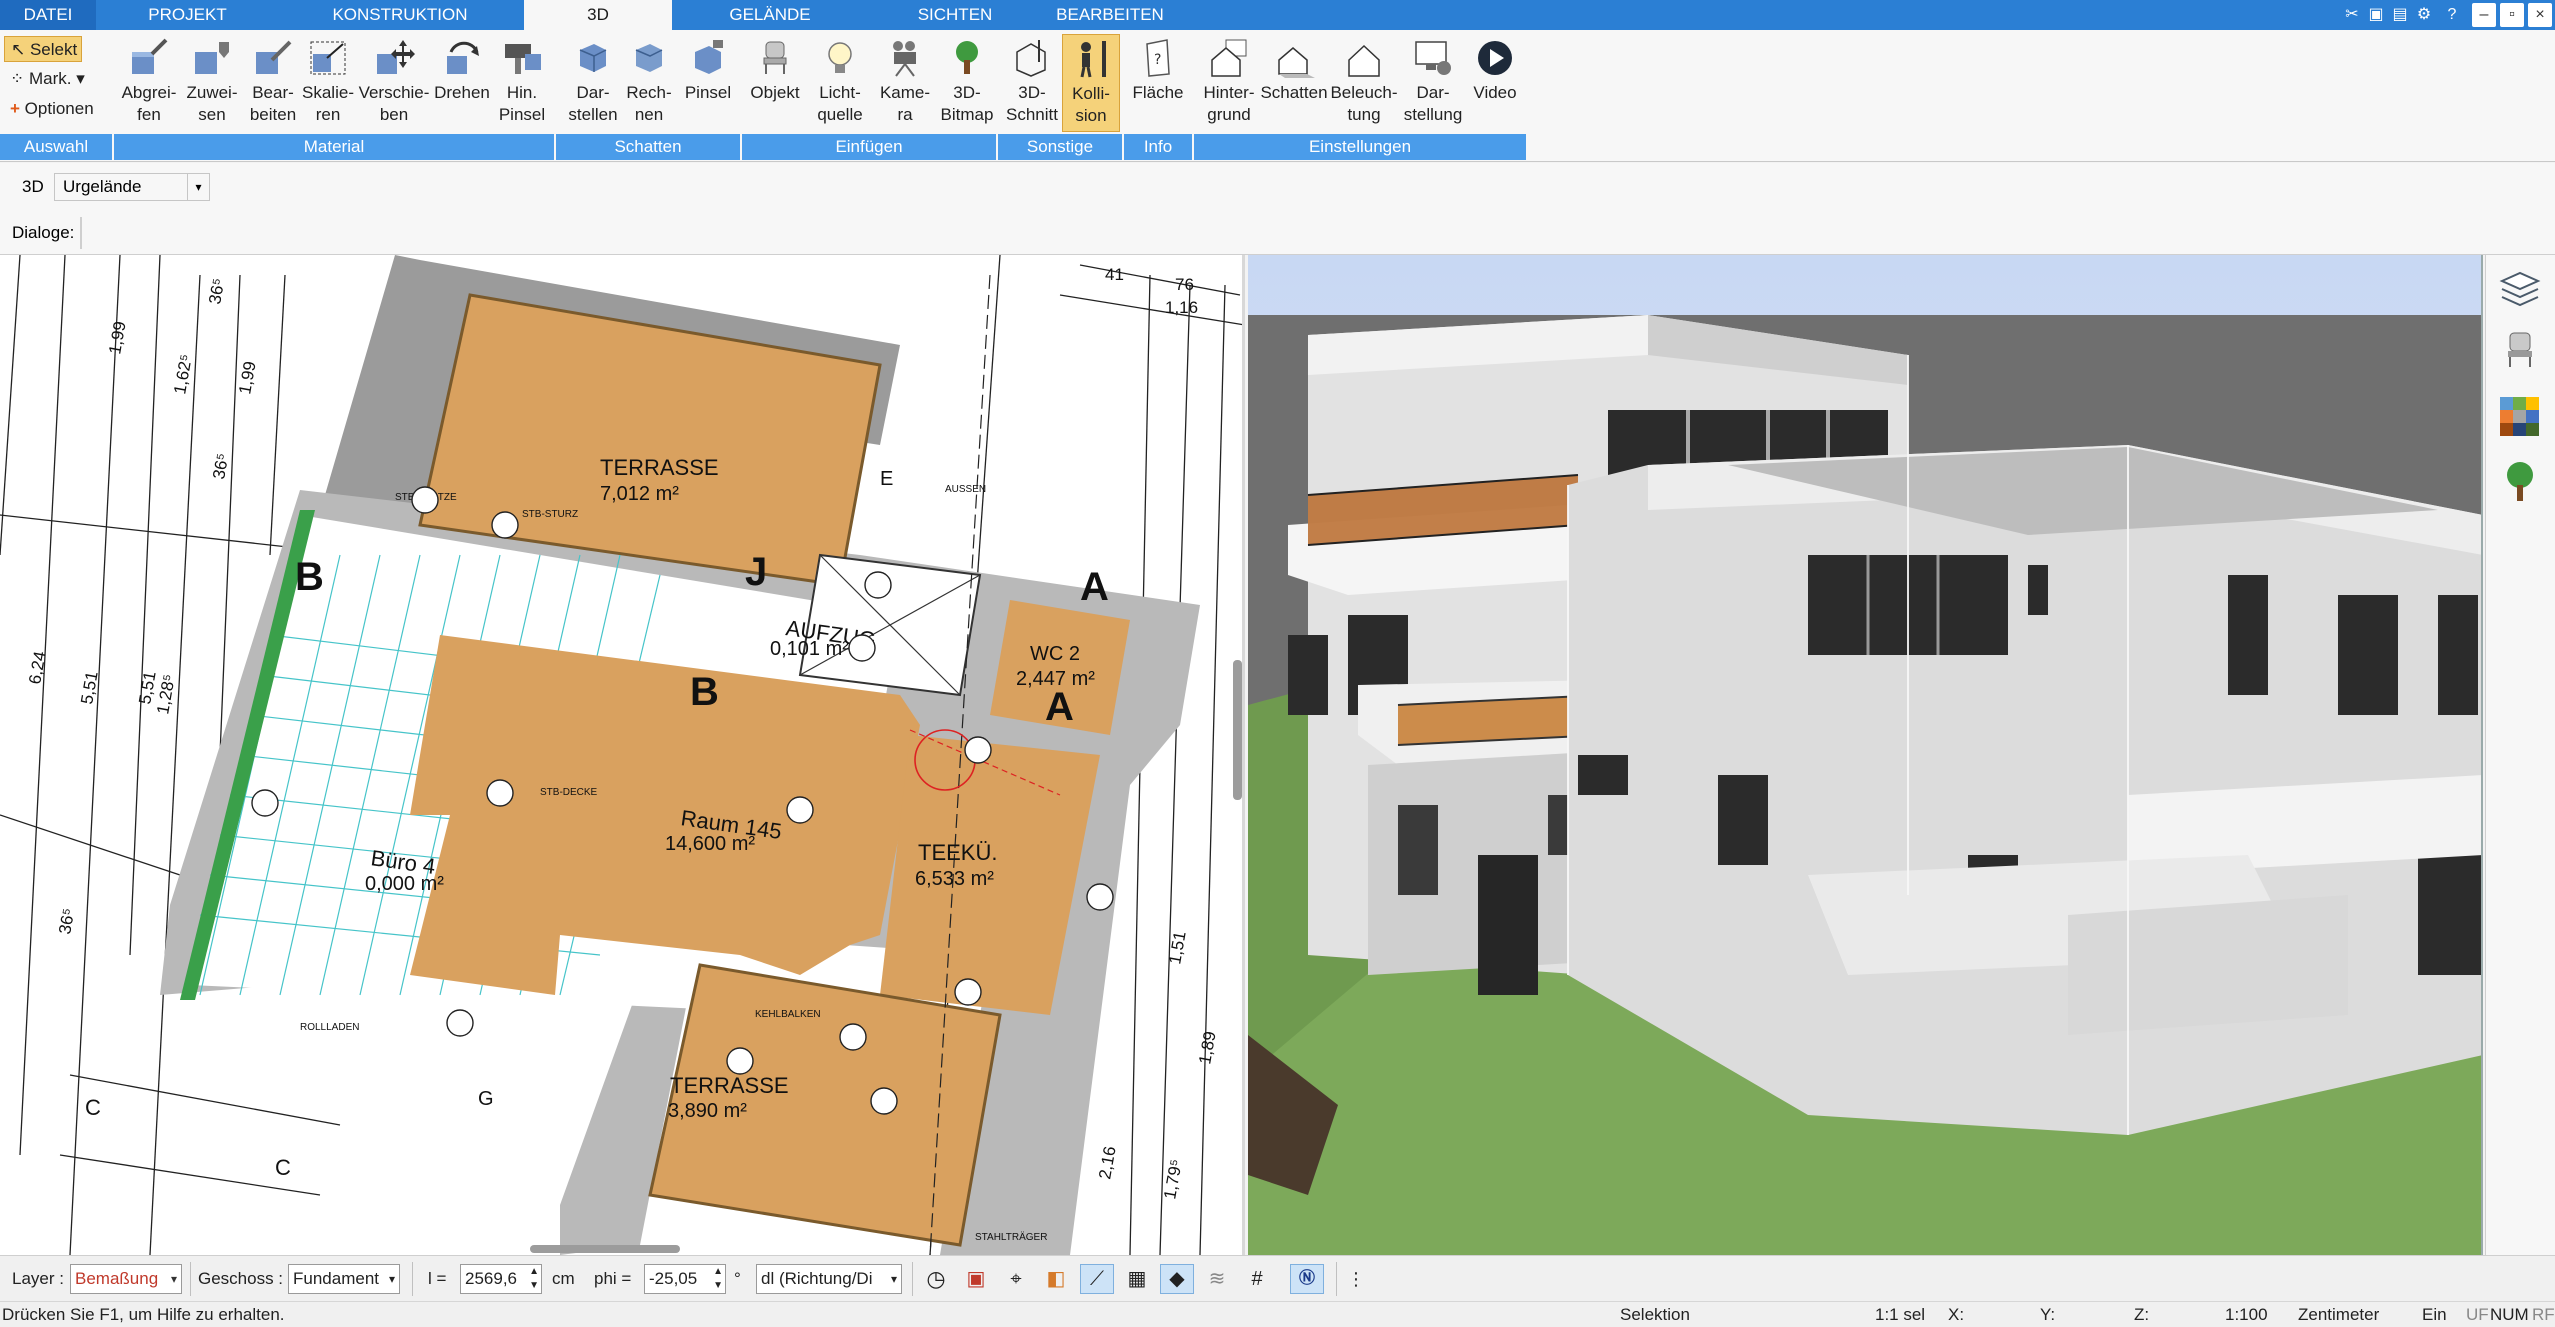 The height and width of the screenshot is (1327, 2555). What do you see at coordinates (328, 83) in the screenshot?
I see `skalieren-button: Skalie- ren` at bounding box center [328, 83].